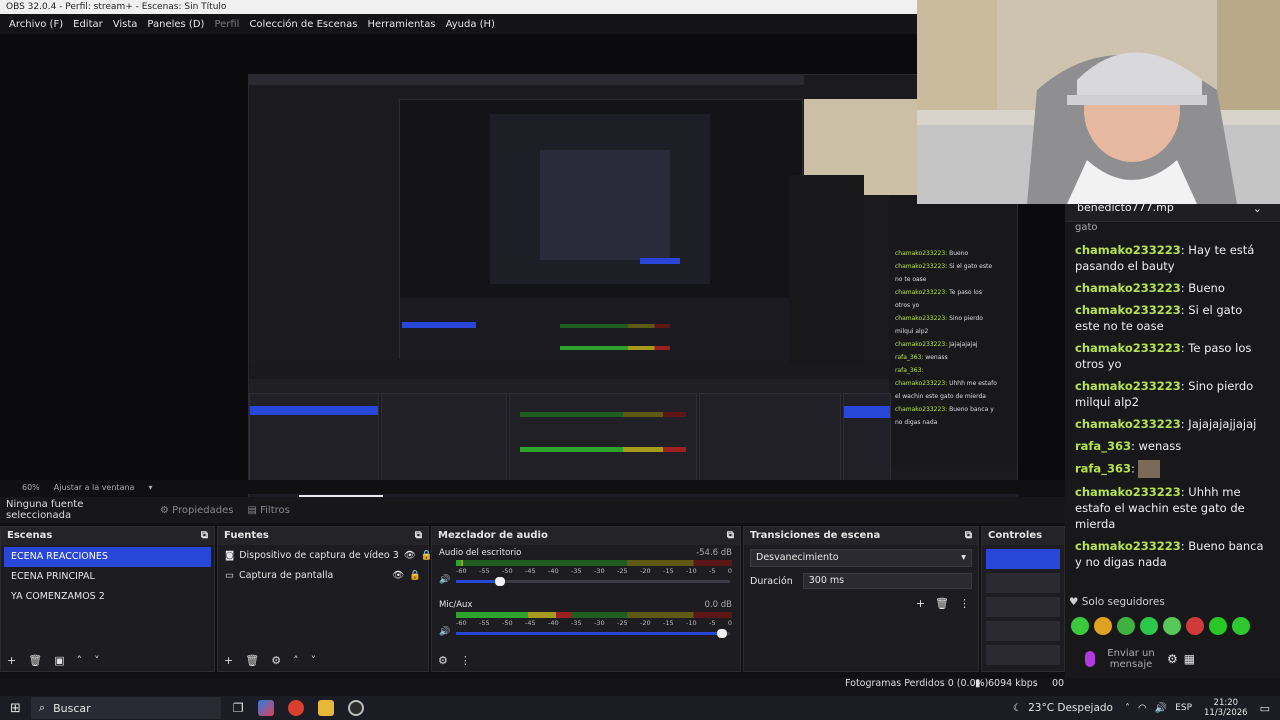 The height and width of the screenshot is (720, 1280). Describe the element at coordinates (15, 708) in the screenshot. I see `windows-start-icon: ⊞` at that location.